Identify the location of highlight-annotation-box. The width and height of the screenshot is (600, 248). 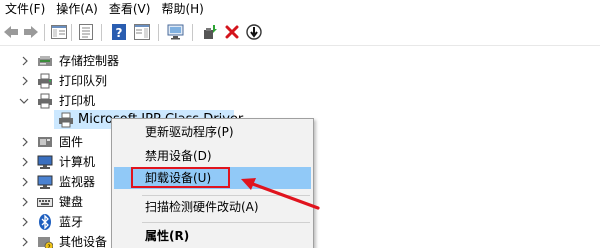
(180, 177).